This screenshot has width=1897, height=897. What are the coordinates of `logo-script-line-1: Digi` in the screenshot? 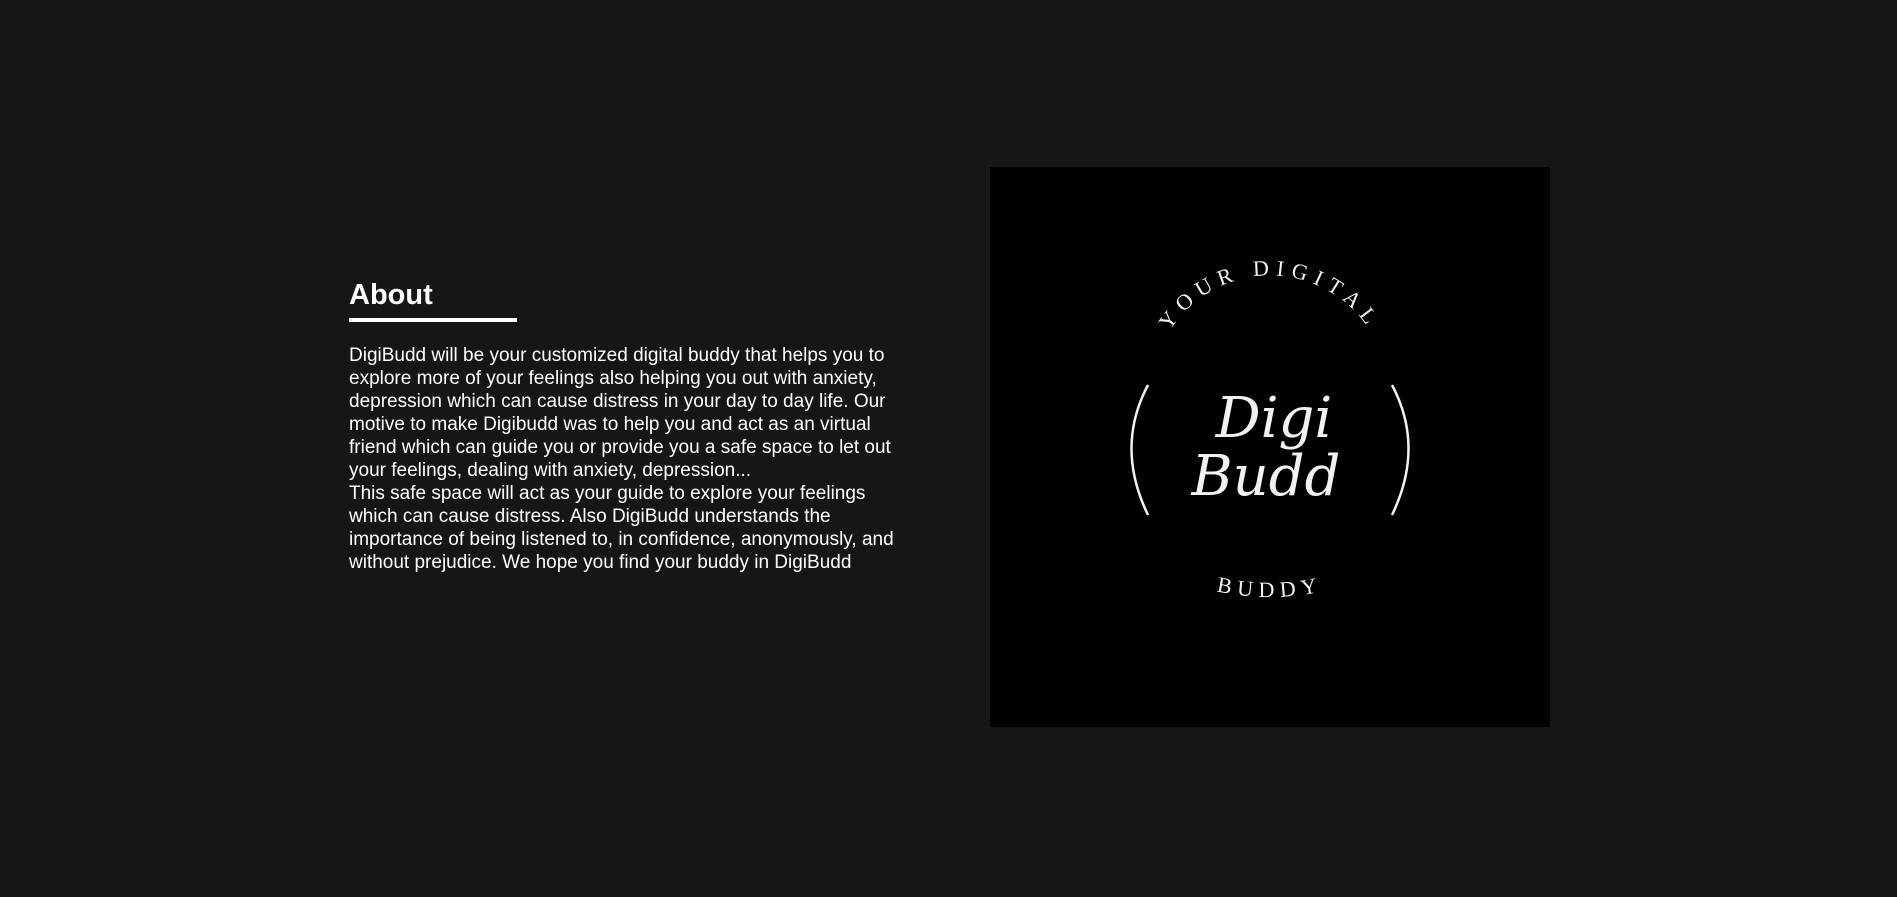 It's located at (1274, 418).